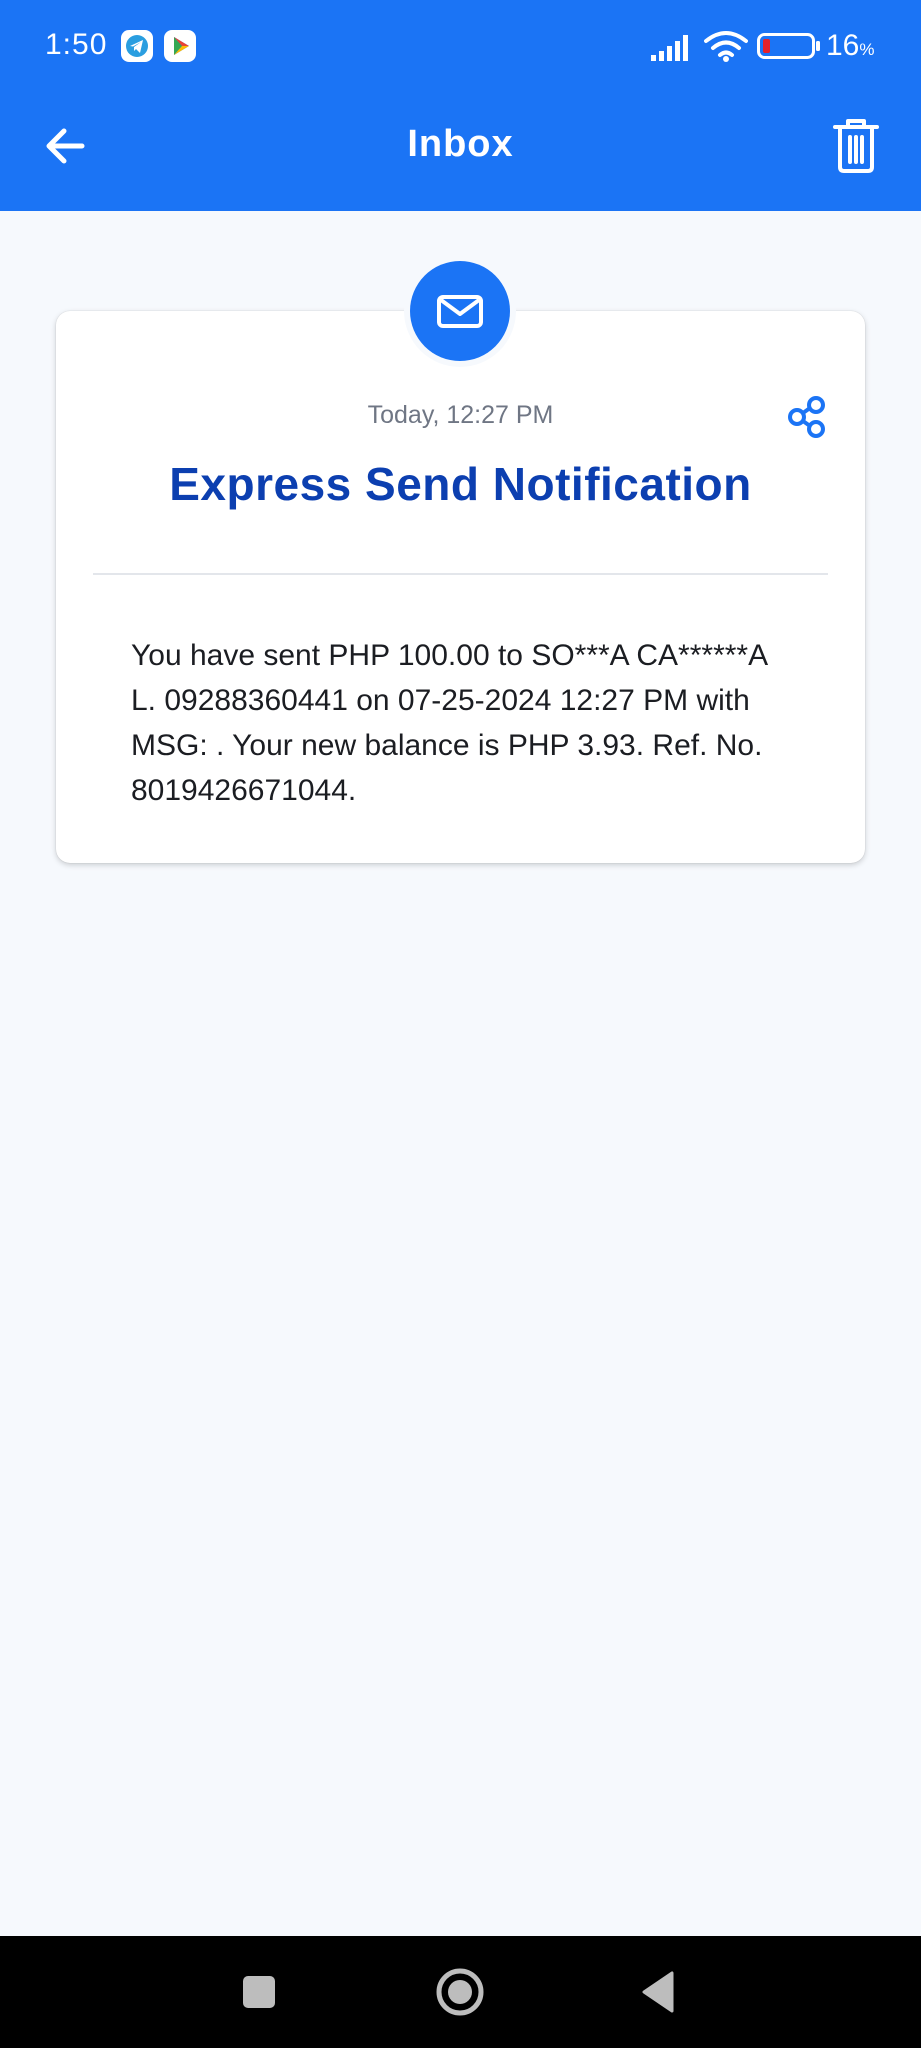 The width and height of the screenshot is (921, 2048). Describe the element at coordinates (460, 574) in the screenshot. I see `divider` at that location.